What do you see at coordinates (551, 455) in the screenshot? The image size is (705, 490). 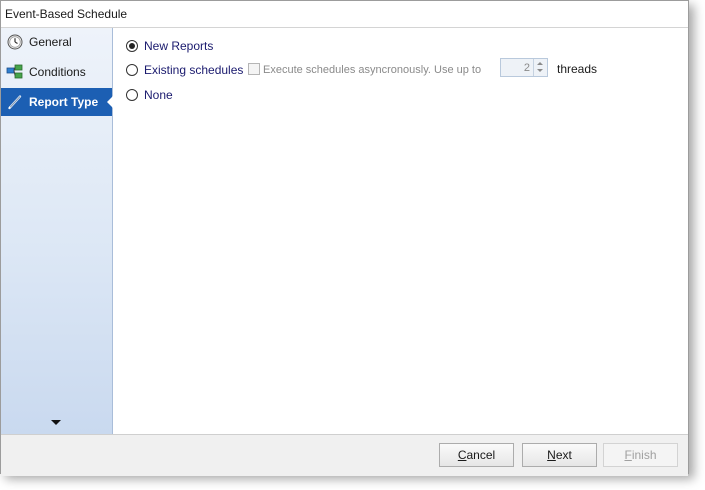 I see `next-mnemonic: N` at bounding box center [551, 455].